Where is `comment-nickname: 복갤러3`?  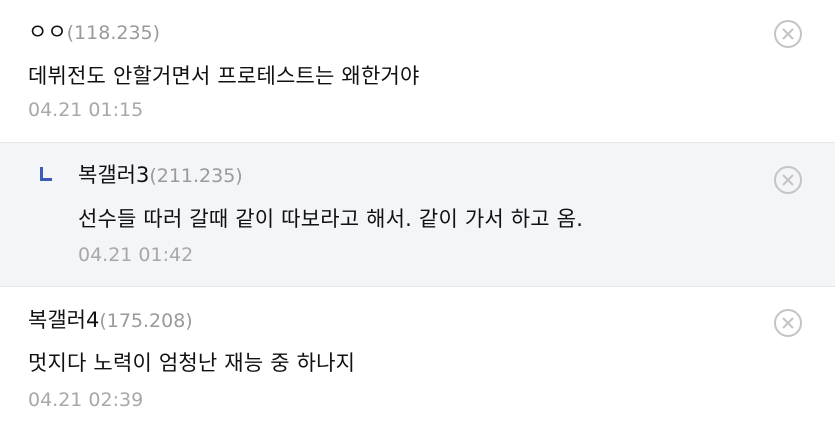 comment-nickname: 복갤러3 is located at coordinates (113, 174).